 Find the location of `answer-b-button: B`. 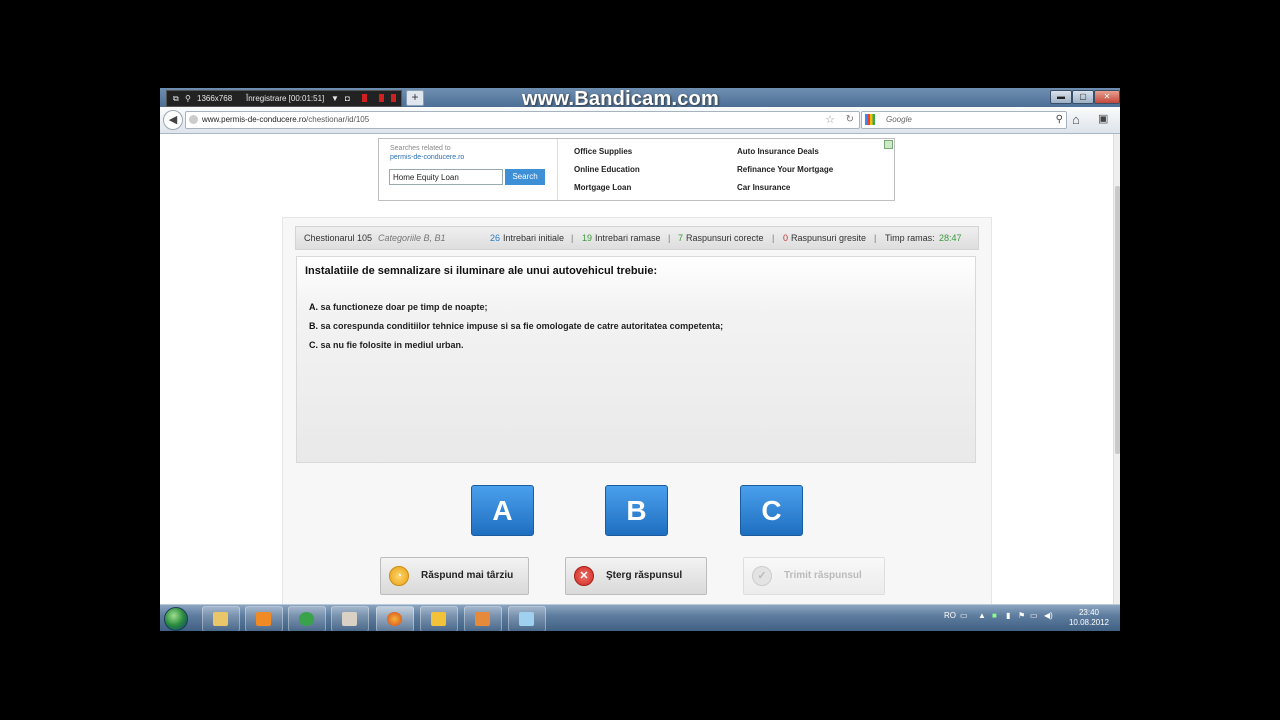

answer-b-button: B is located at coordinates (636, 510).